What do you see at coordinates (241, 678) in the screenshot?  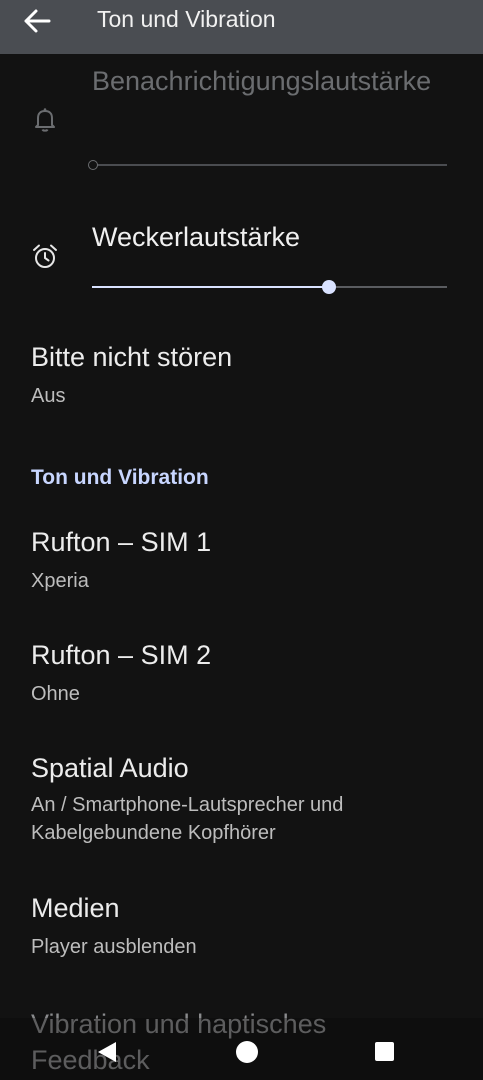 I see `ringtone-sim2-item: Rufton – SIM 2 Ohne` at bounding box center [241, 678].